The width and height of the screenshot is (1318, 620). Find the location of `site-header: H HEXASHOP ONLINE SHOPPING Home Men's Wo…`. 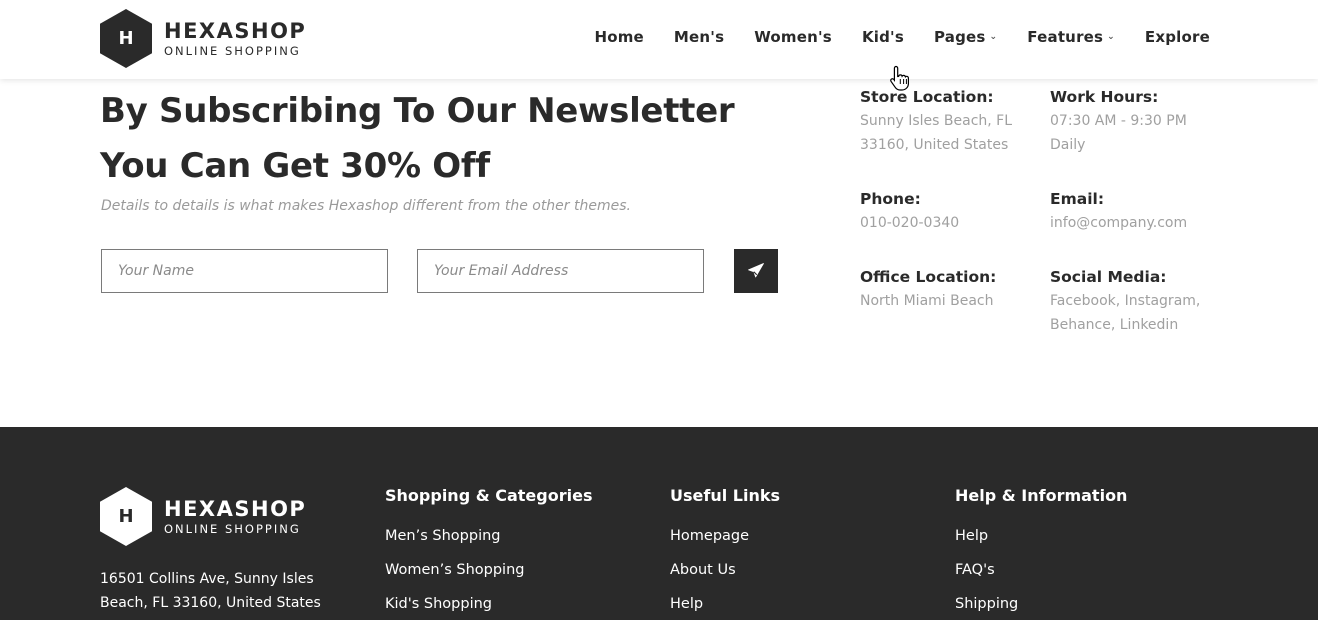

site-header: H HEXASHOP ONLINE SHOPPING Home Men's Wo… is located at coordinates (659, 39).